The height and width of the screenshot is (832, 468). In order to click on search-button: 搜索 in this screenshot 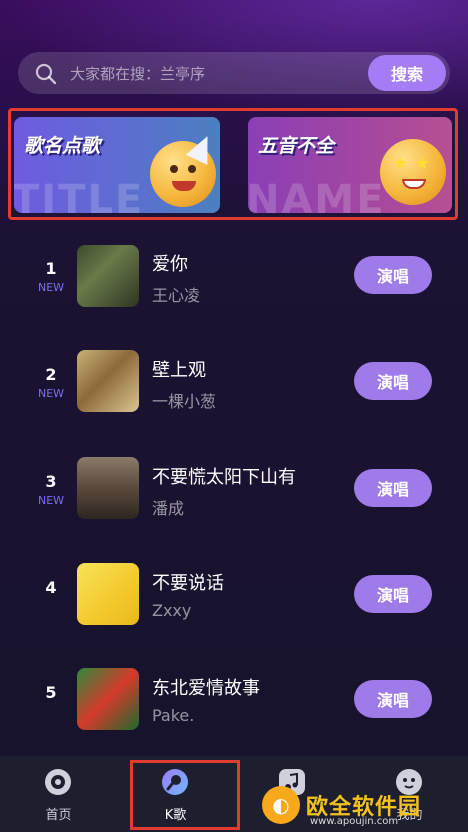, I will do `click(407, 73)`.